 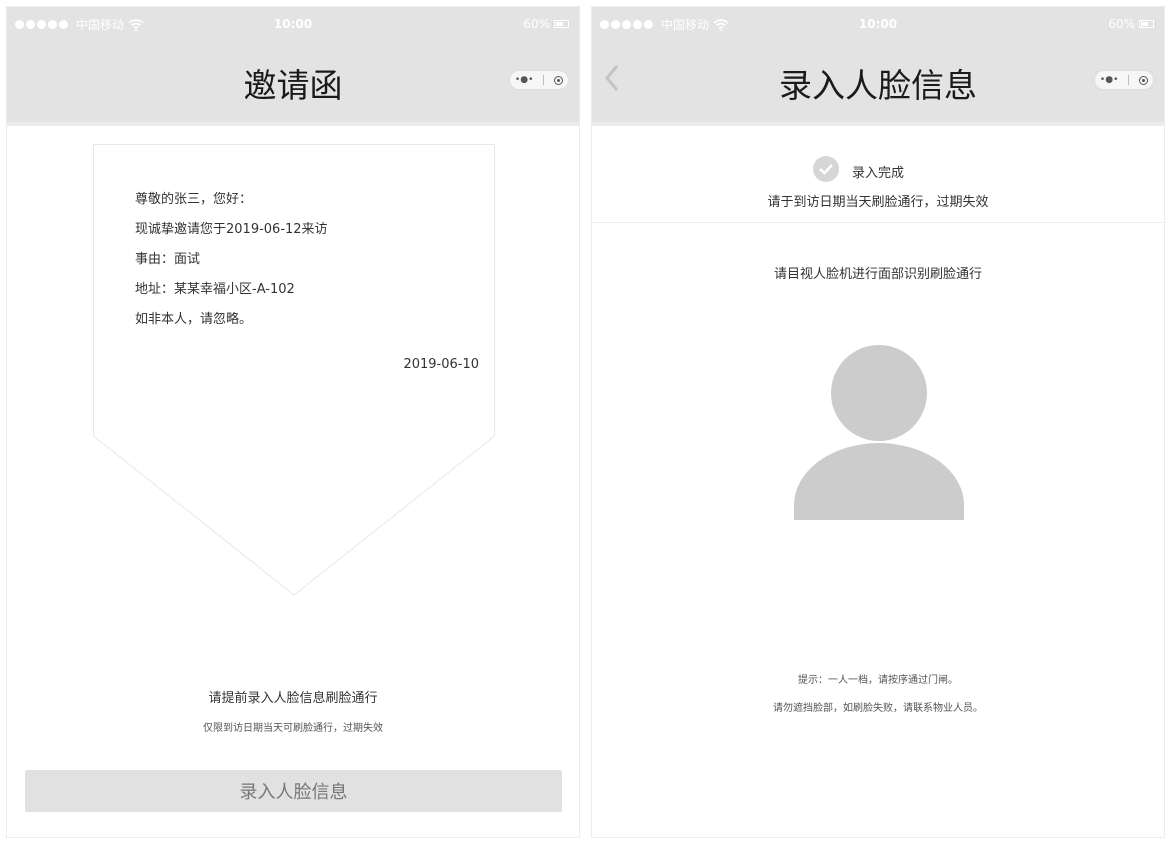 I want to click on enroll-sub-hint: 仅限到访日期当天可刷脸通行，过期失效, so click(x=293, y=728).